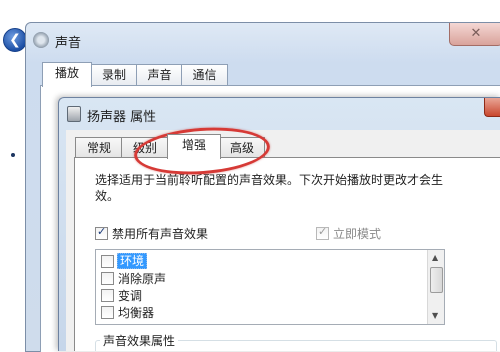 This screenshot has width=500, height=352. What do you see at coordinates (136, 312) in the screenshot?
I see `list-item-label: 均衡器` at bounding box center [136, 312].